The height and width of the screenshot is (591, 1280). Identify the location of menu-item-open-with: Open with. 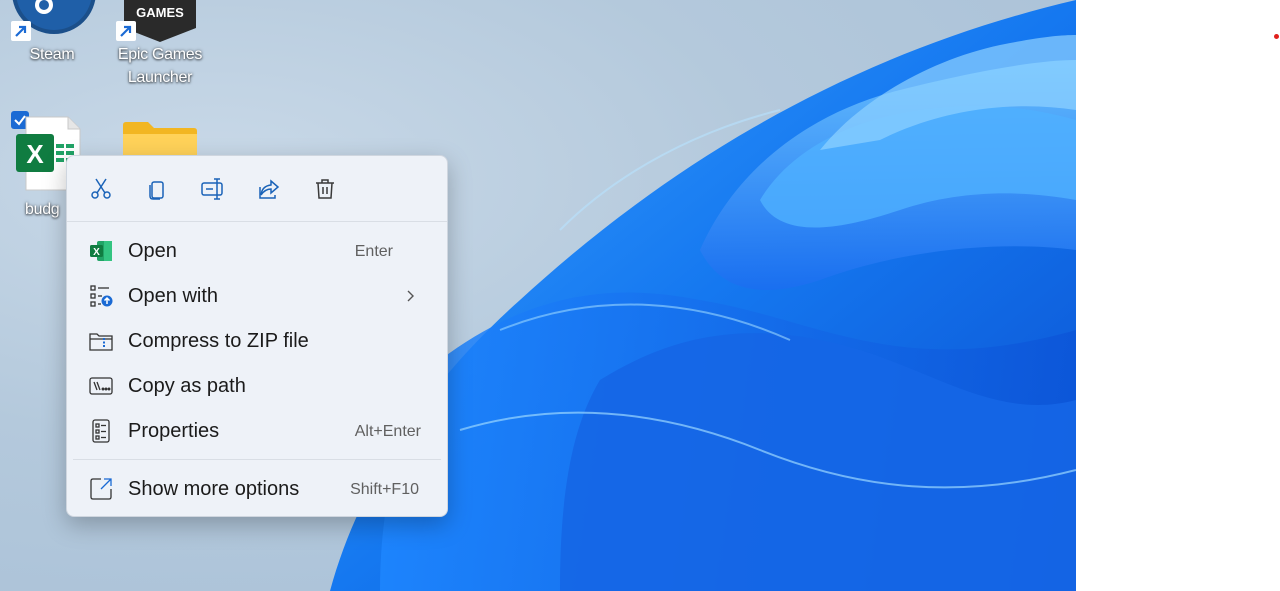
(257, 296).